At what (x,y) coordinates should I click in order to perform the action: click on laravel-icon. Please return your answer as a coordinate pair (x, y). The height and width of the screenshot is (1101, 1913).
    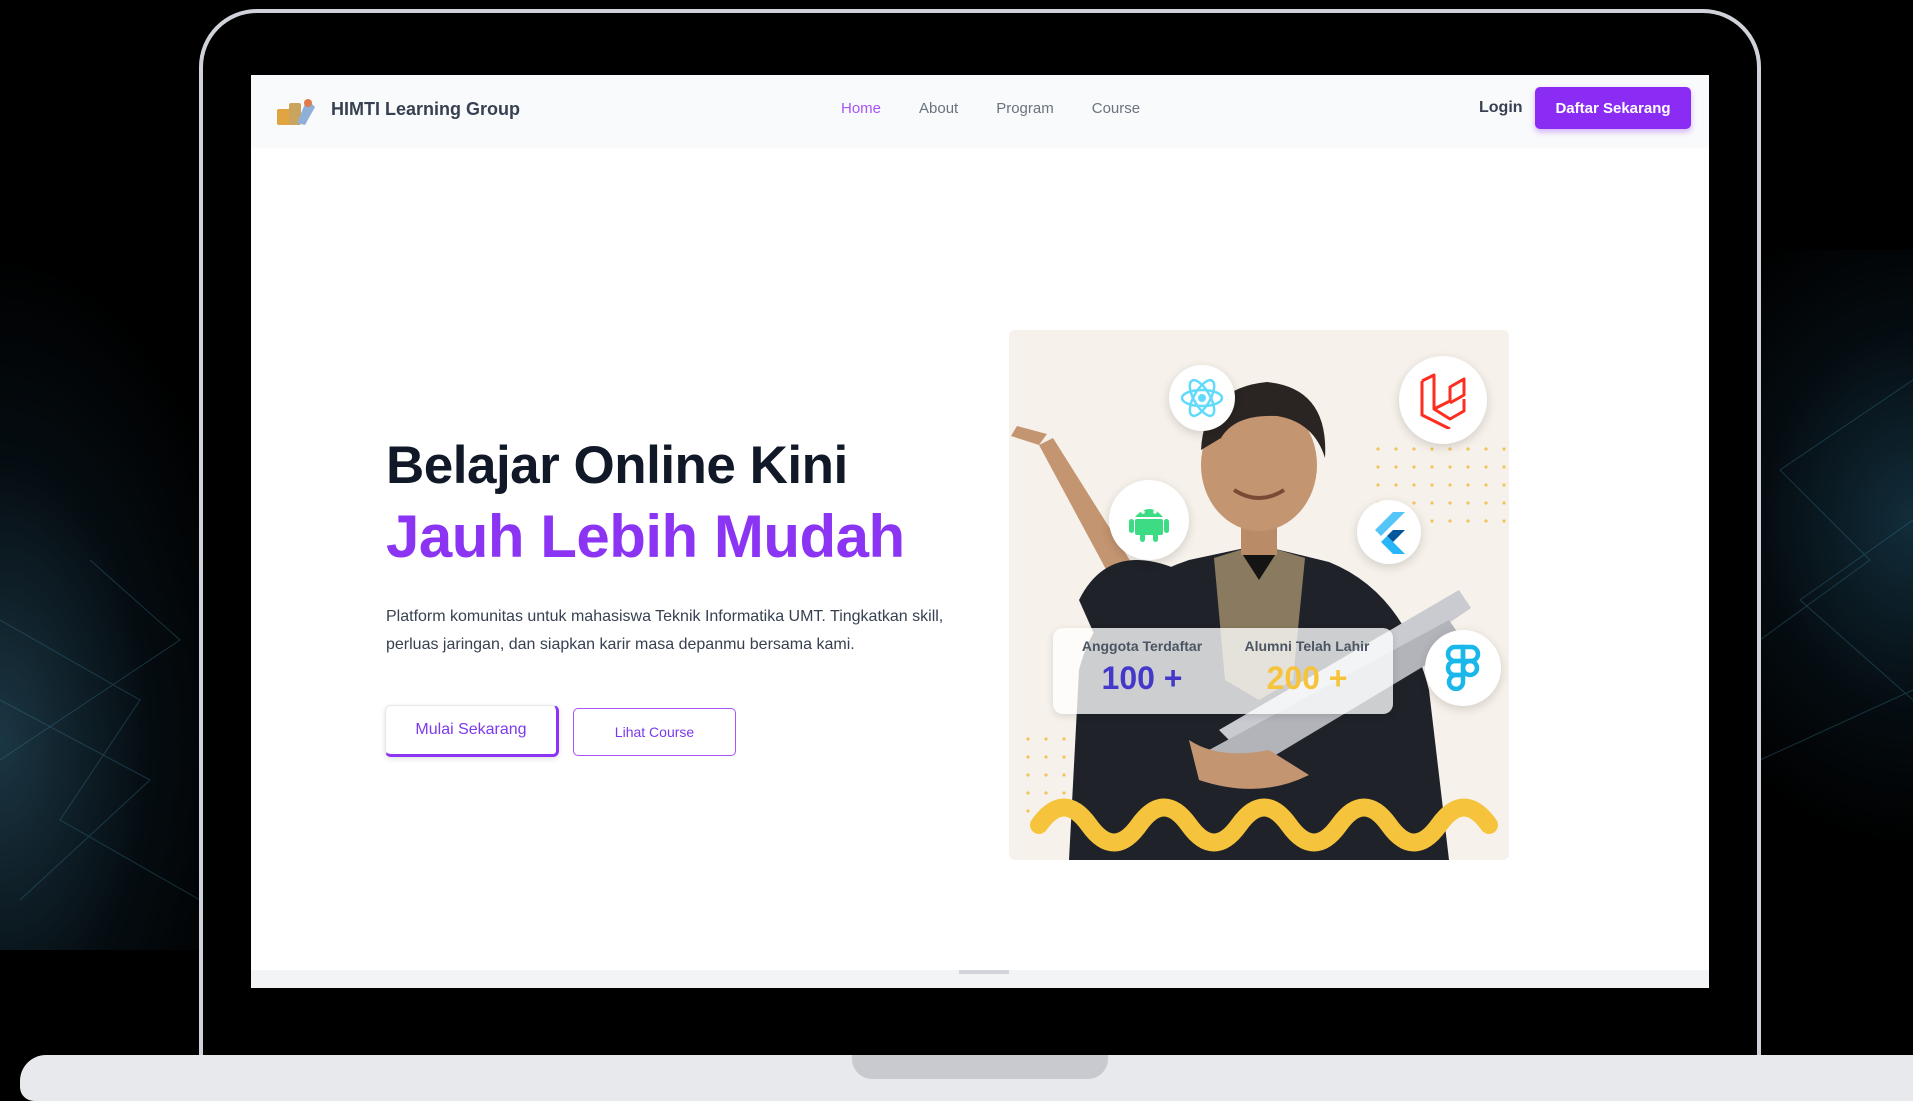
    Looking at the image, I should click on (1443, 400).